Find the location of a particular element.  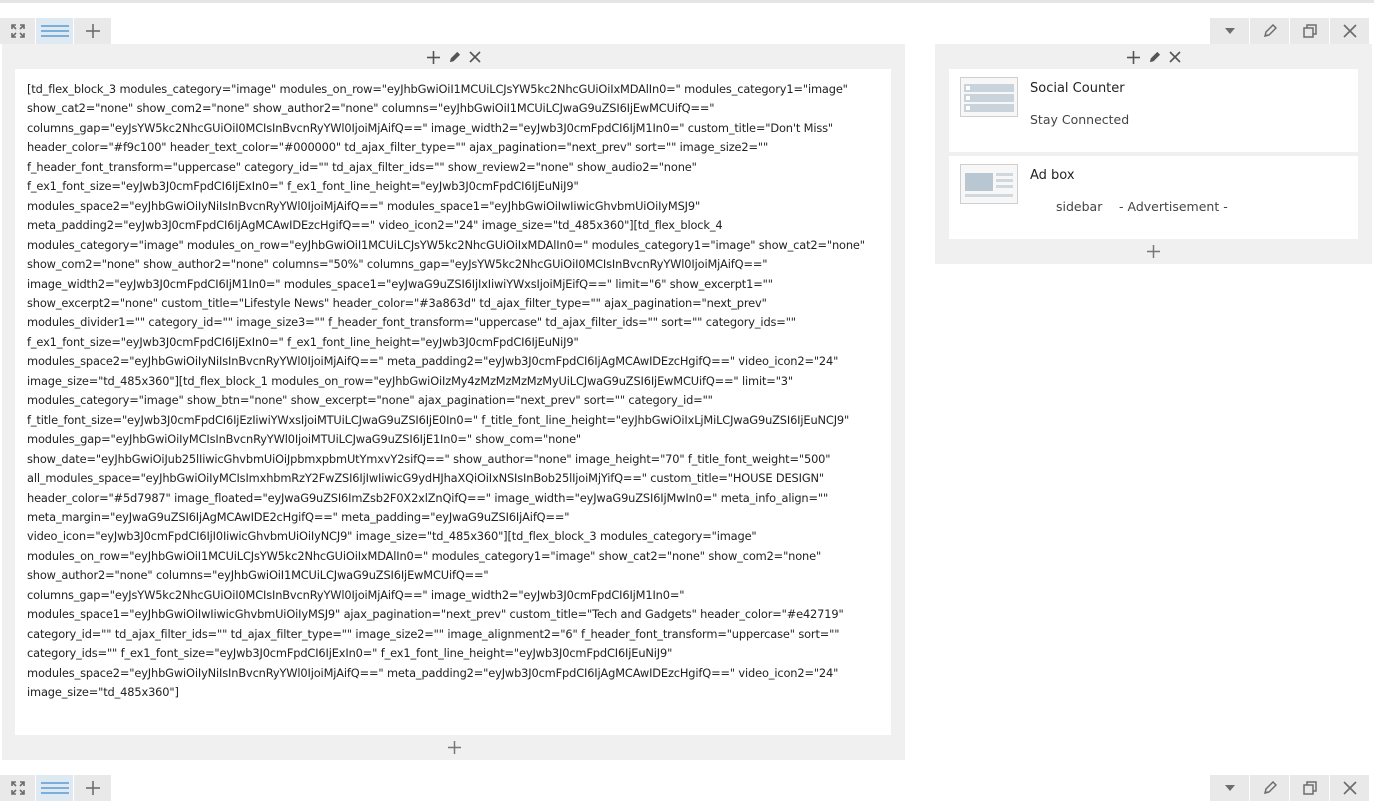

widget-subtitle: Stay Connected is located at coordinates (1080, 119).